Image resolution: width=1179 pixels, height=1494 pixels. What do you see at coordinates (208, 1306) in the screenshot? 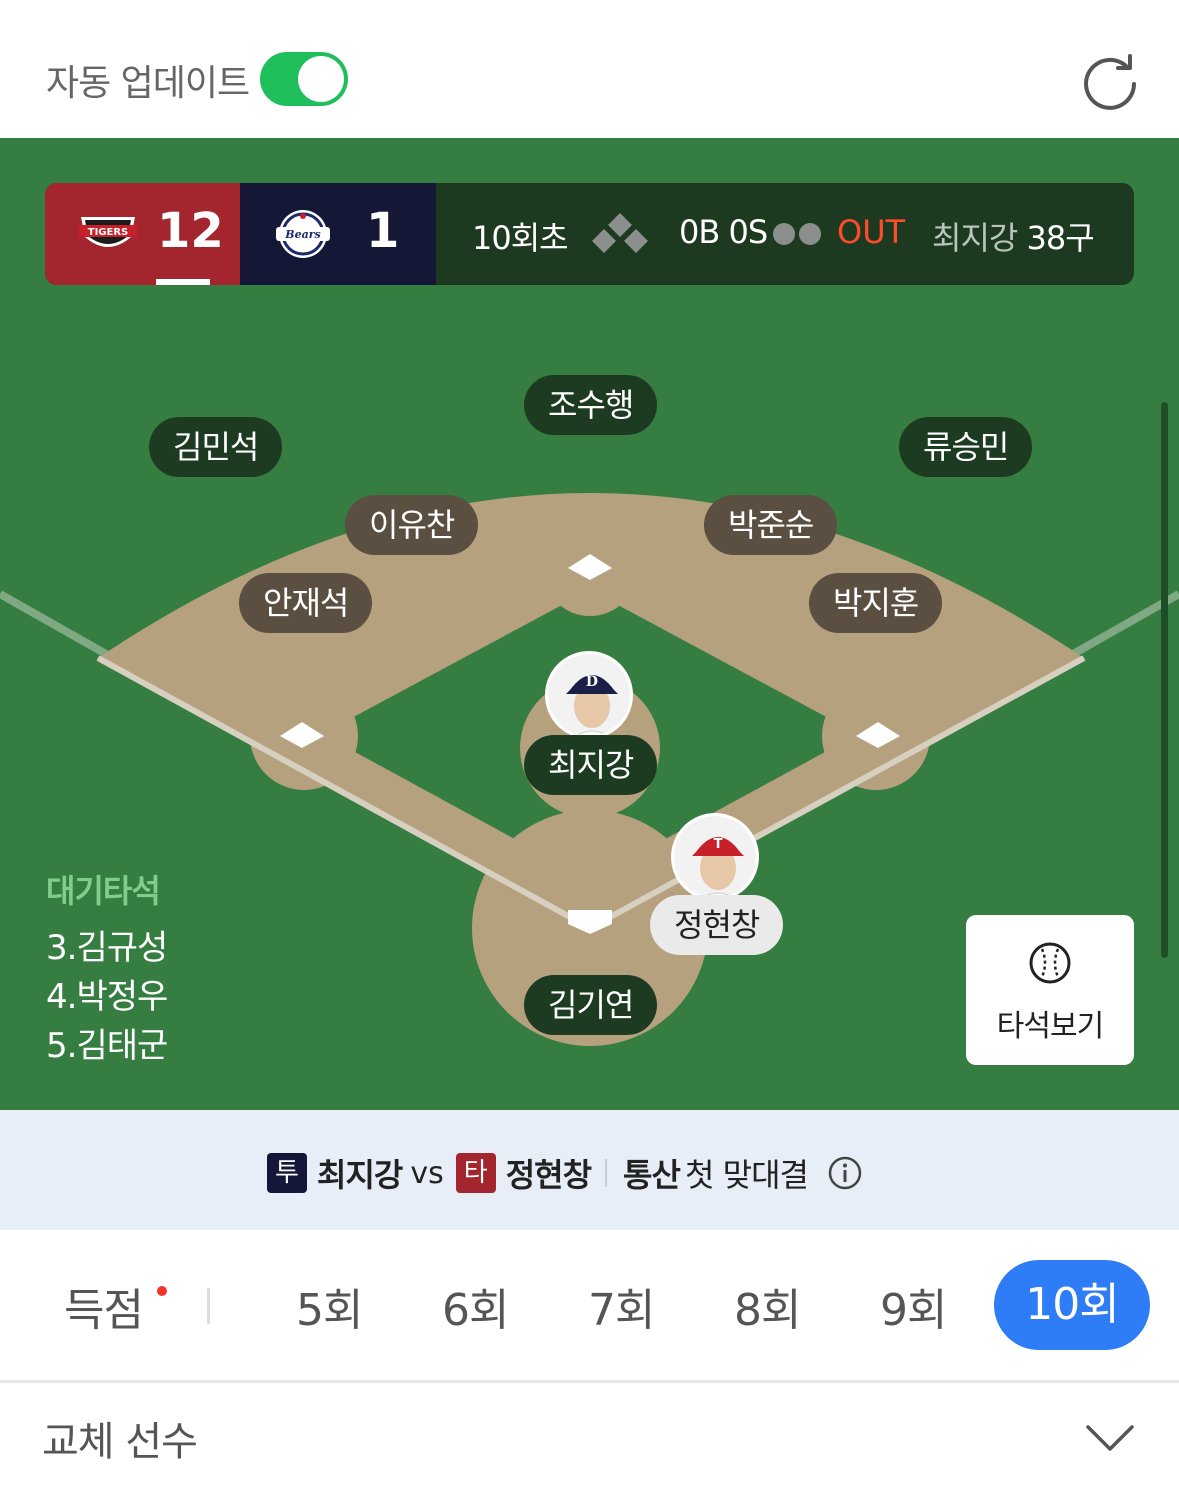
I see `tab-divider` at bounding box center [208, 1306].